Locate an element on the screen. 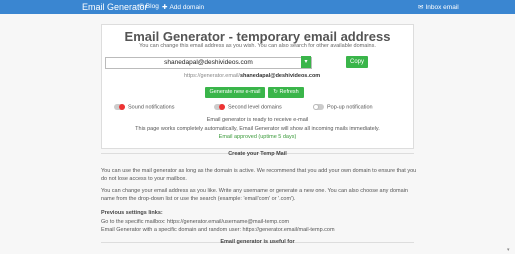 The image size is (515, 254). refresh-label: Refresh is located at coordinates (289, 92).